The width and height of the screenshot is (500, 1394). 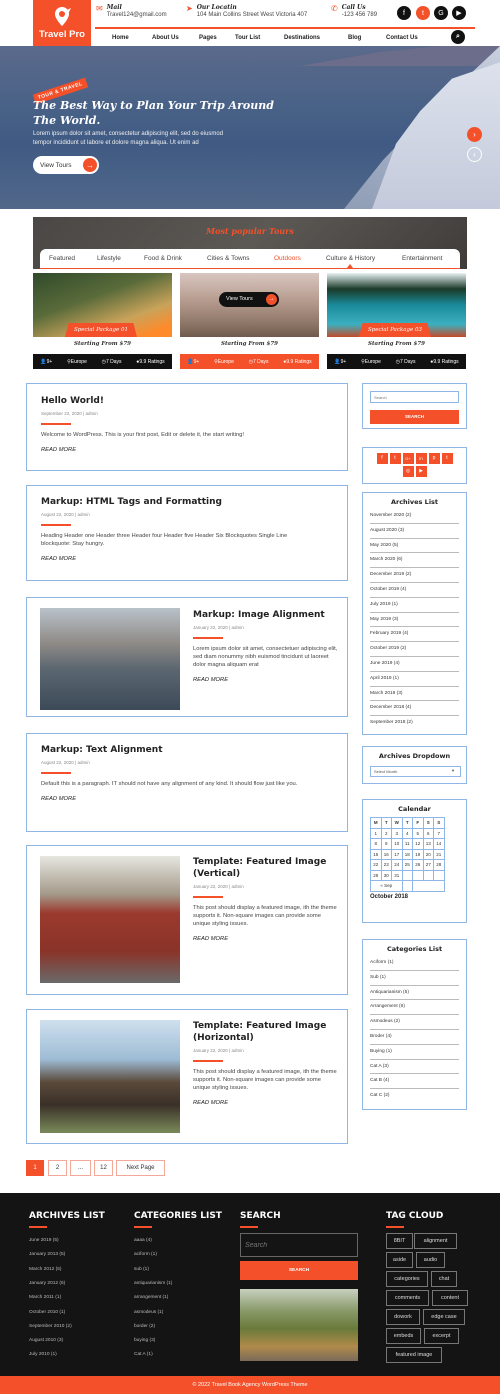 I want to click on archive-item: December 2018 (4), so click(x=414, y=709).